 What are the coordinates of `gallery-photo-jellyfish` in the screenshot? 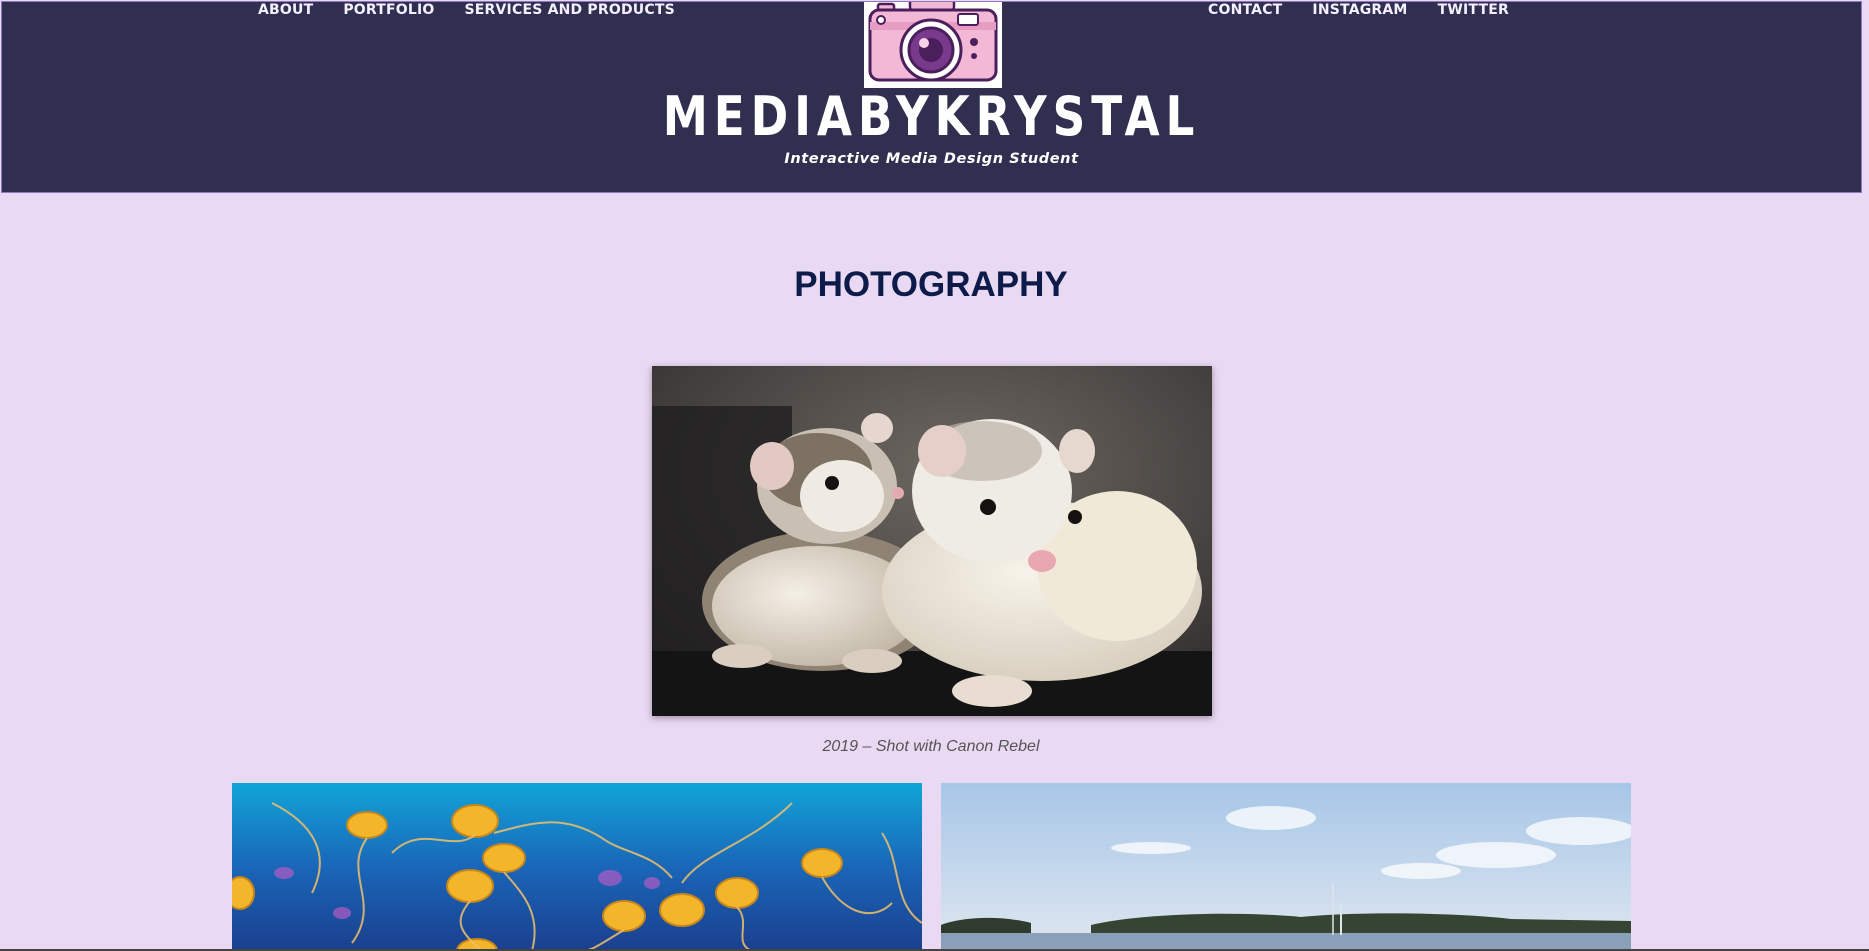 It's located at (577, 867).